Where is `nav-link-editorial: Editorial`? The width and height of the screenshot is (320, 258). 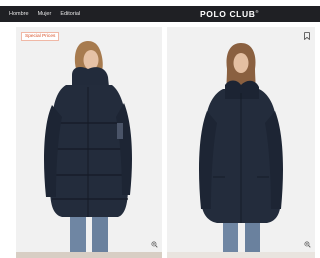 nav-link-editorial: Editorial is located at coordinates (70, 14).